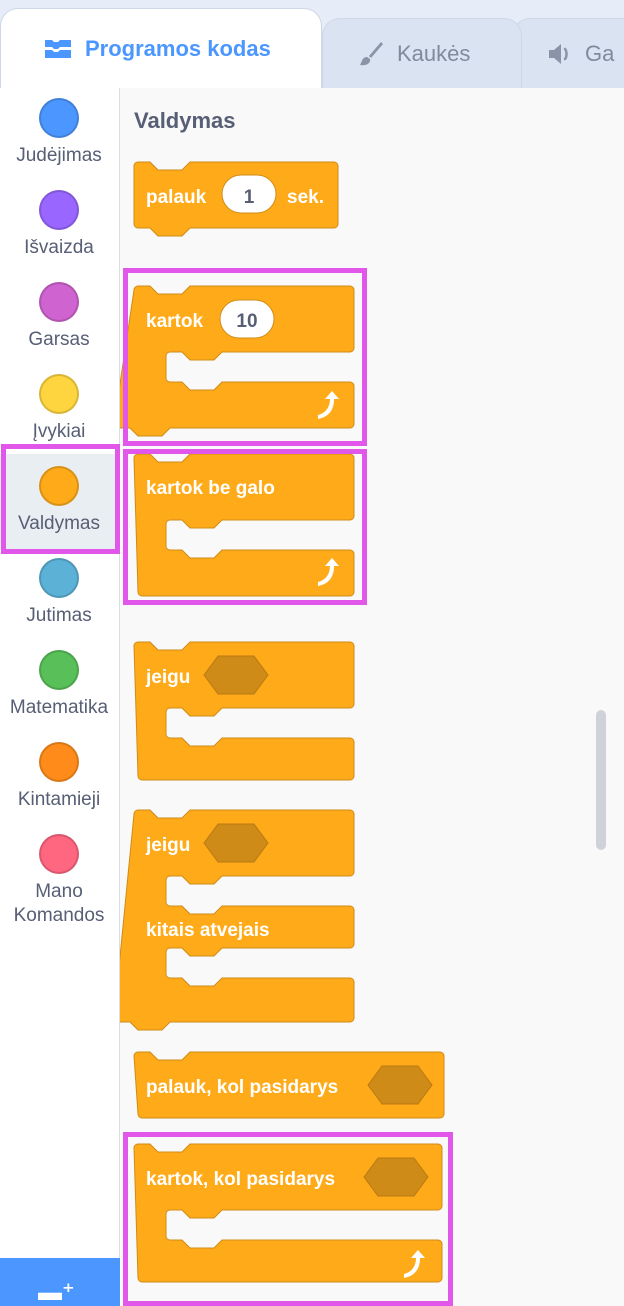 This screenshot has height=1306, width=624. Describe the element at coordinates (59, 431) in the screenshot. I see `category-events-label: Įvykiai` at that location.